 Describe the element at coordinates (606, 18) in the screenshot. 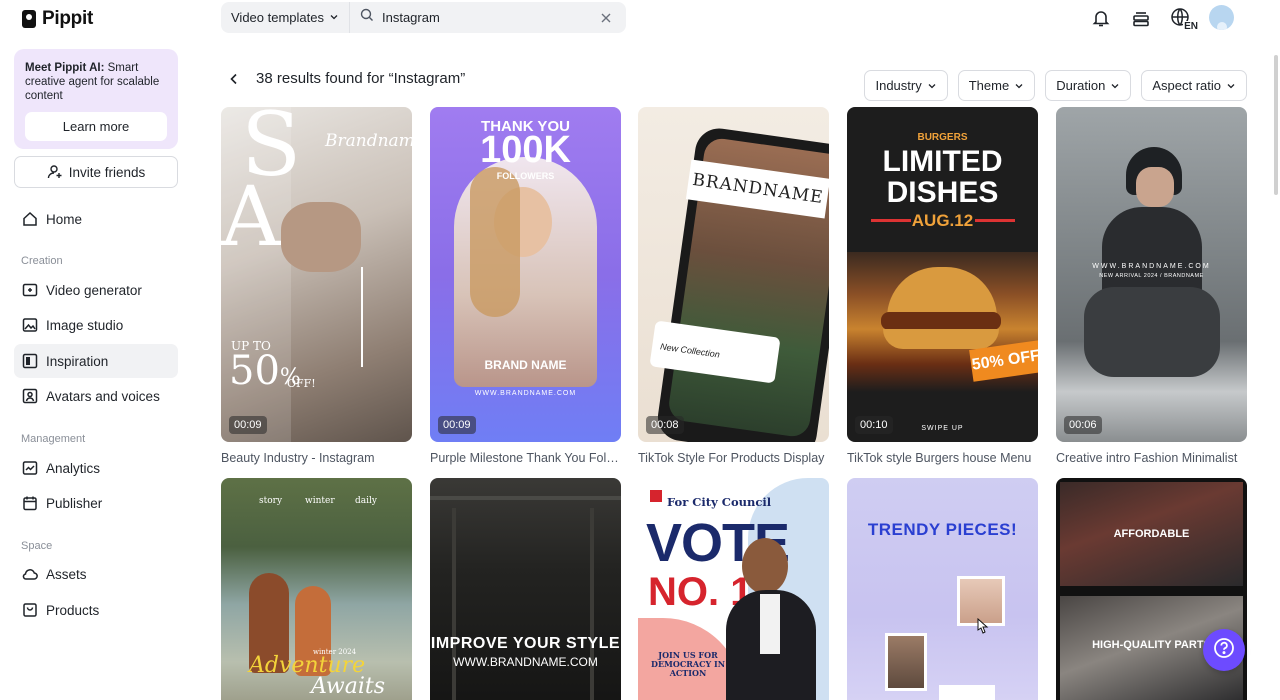

I see `close-icon` at that location.